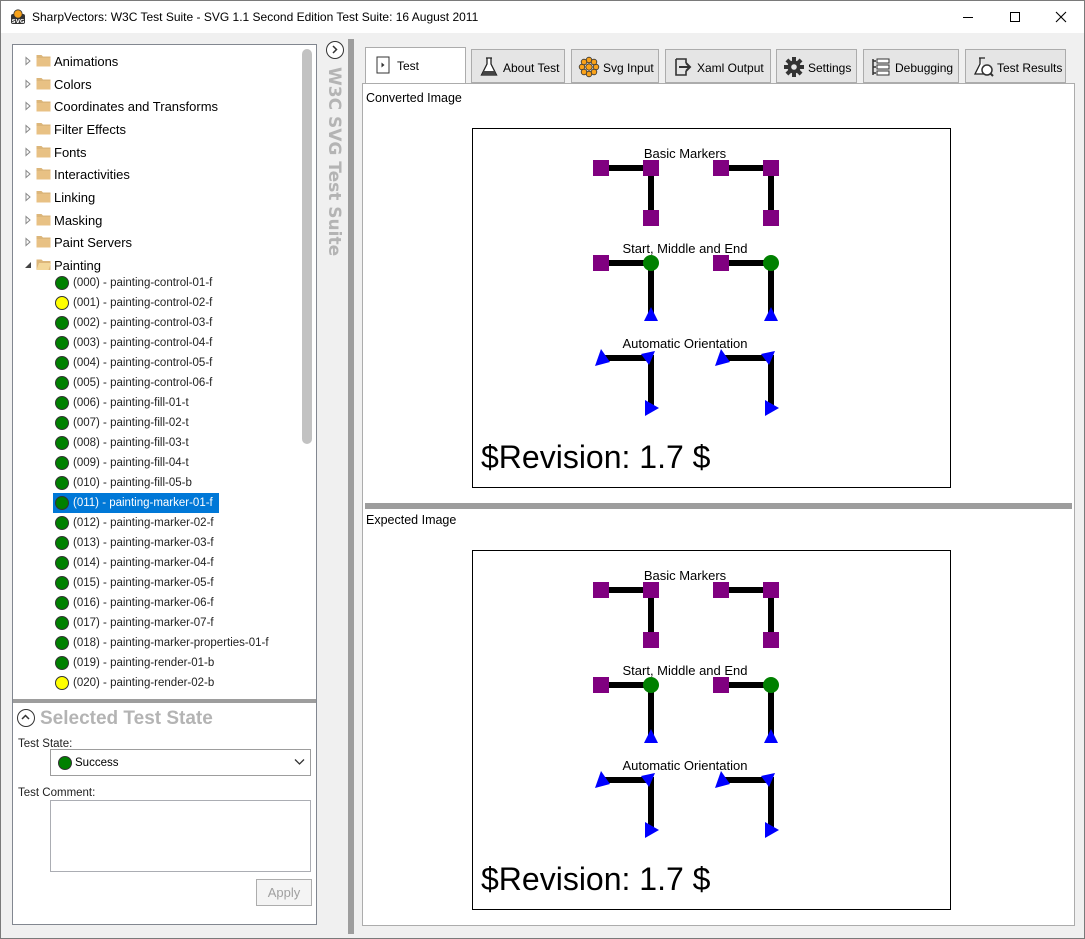  I want to click on tree-scrollbar, so click(308, 370).